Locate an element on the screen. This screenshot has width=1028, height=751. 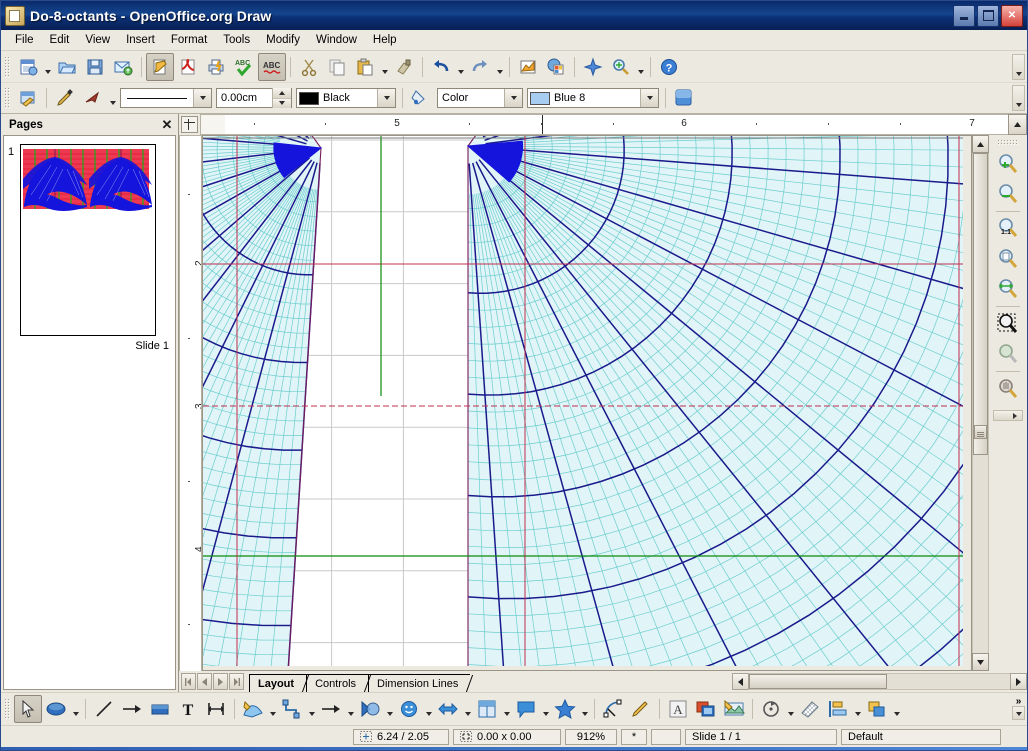
fill-color-dropdown-icon is located at coordinates (649, 98).